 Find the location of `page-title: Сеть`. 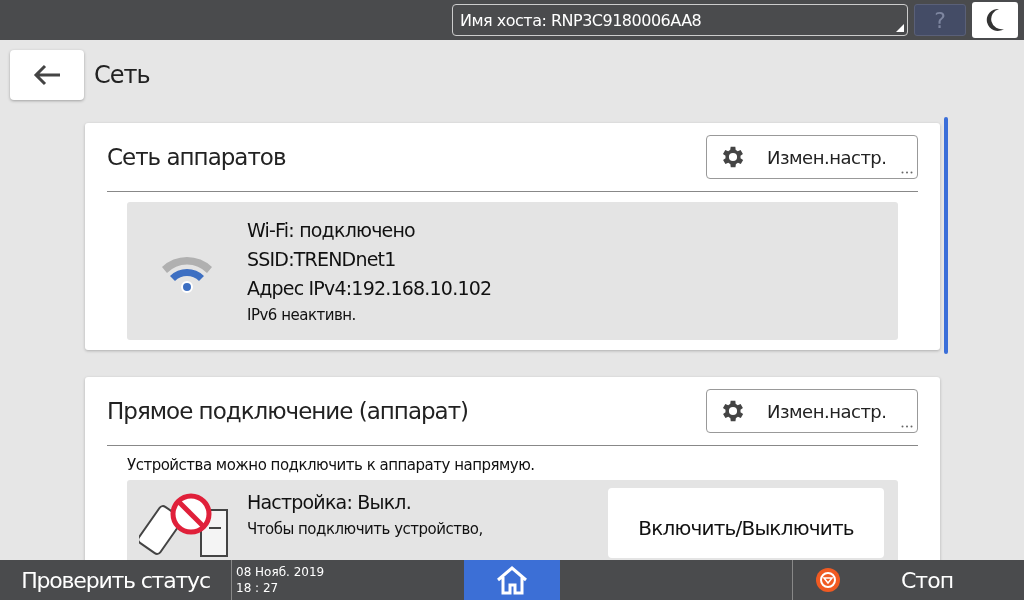

page-title: Сеть is located at coordinates (122, 75).